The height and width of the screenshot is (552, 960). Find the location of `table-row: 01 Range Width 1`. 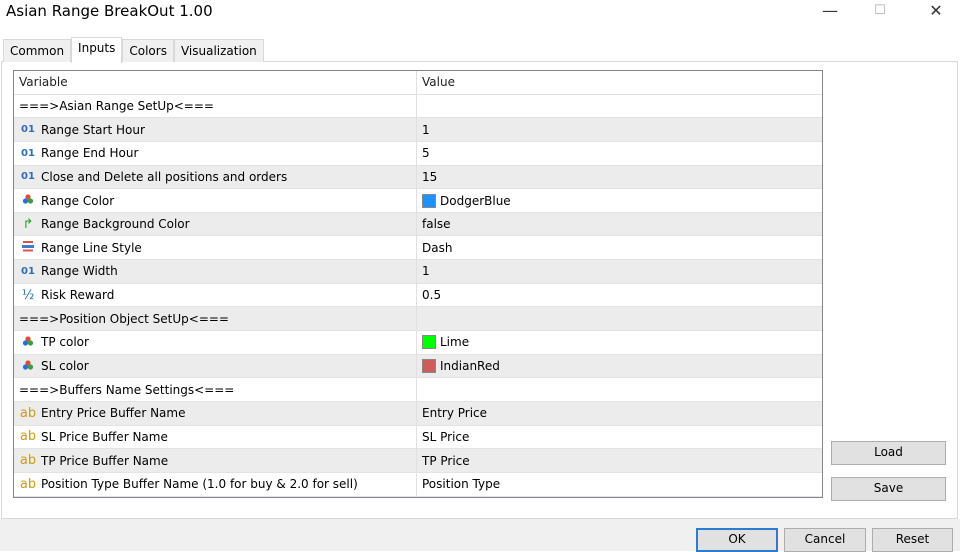

table-row: 01 Range Width 1 is located at coordinates (418, 272).